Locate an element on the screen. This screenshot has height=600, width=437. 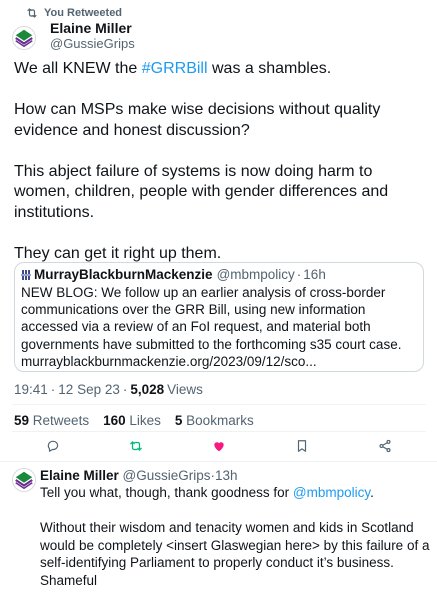
retweet-indicator: You Retweeted is located at coordinates (74, 13).